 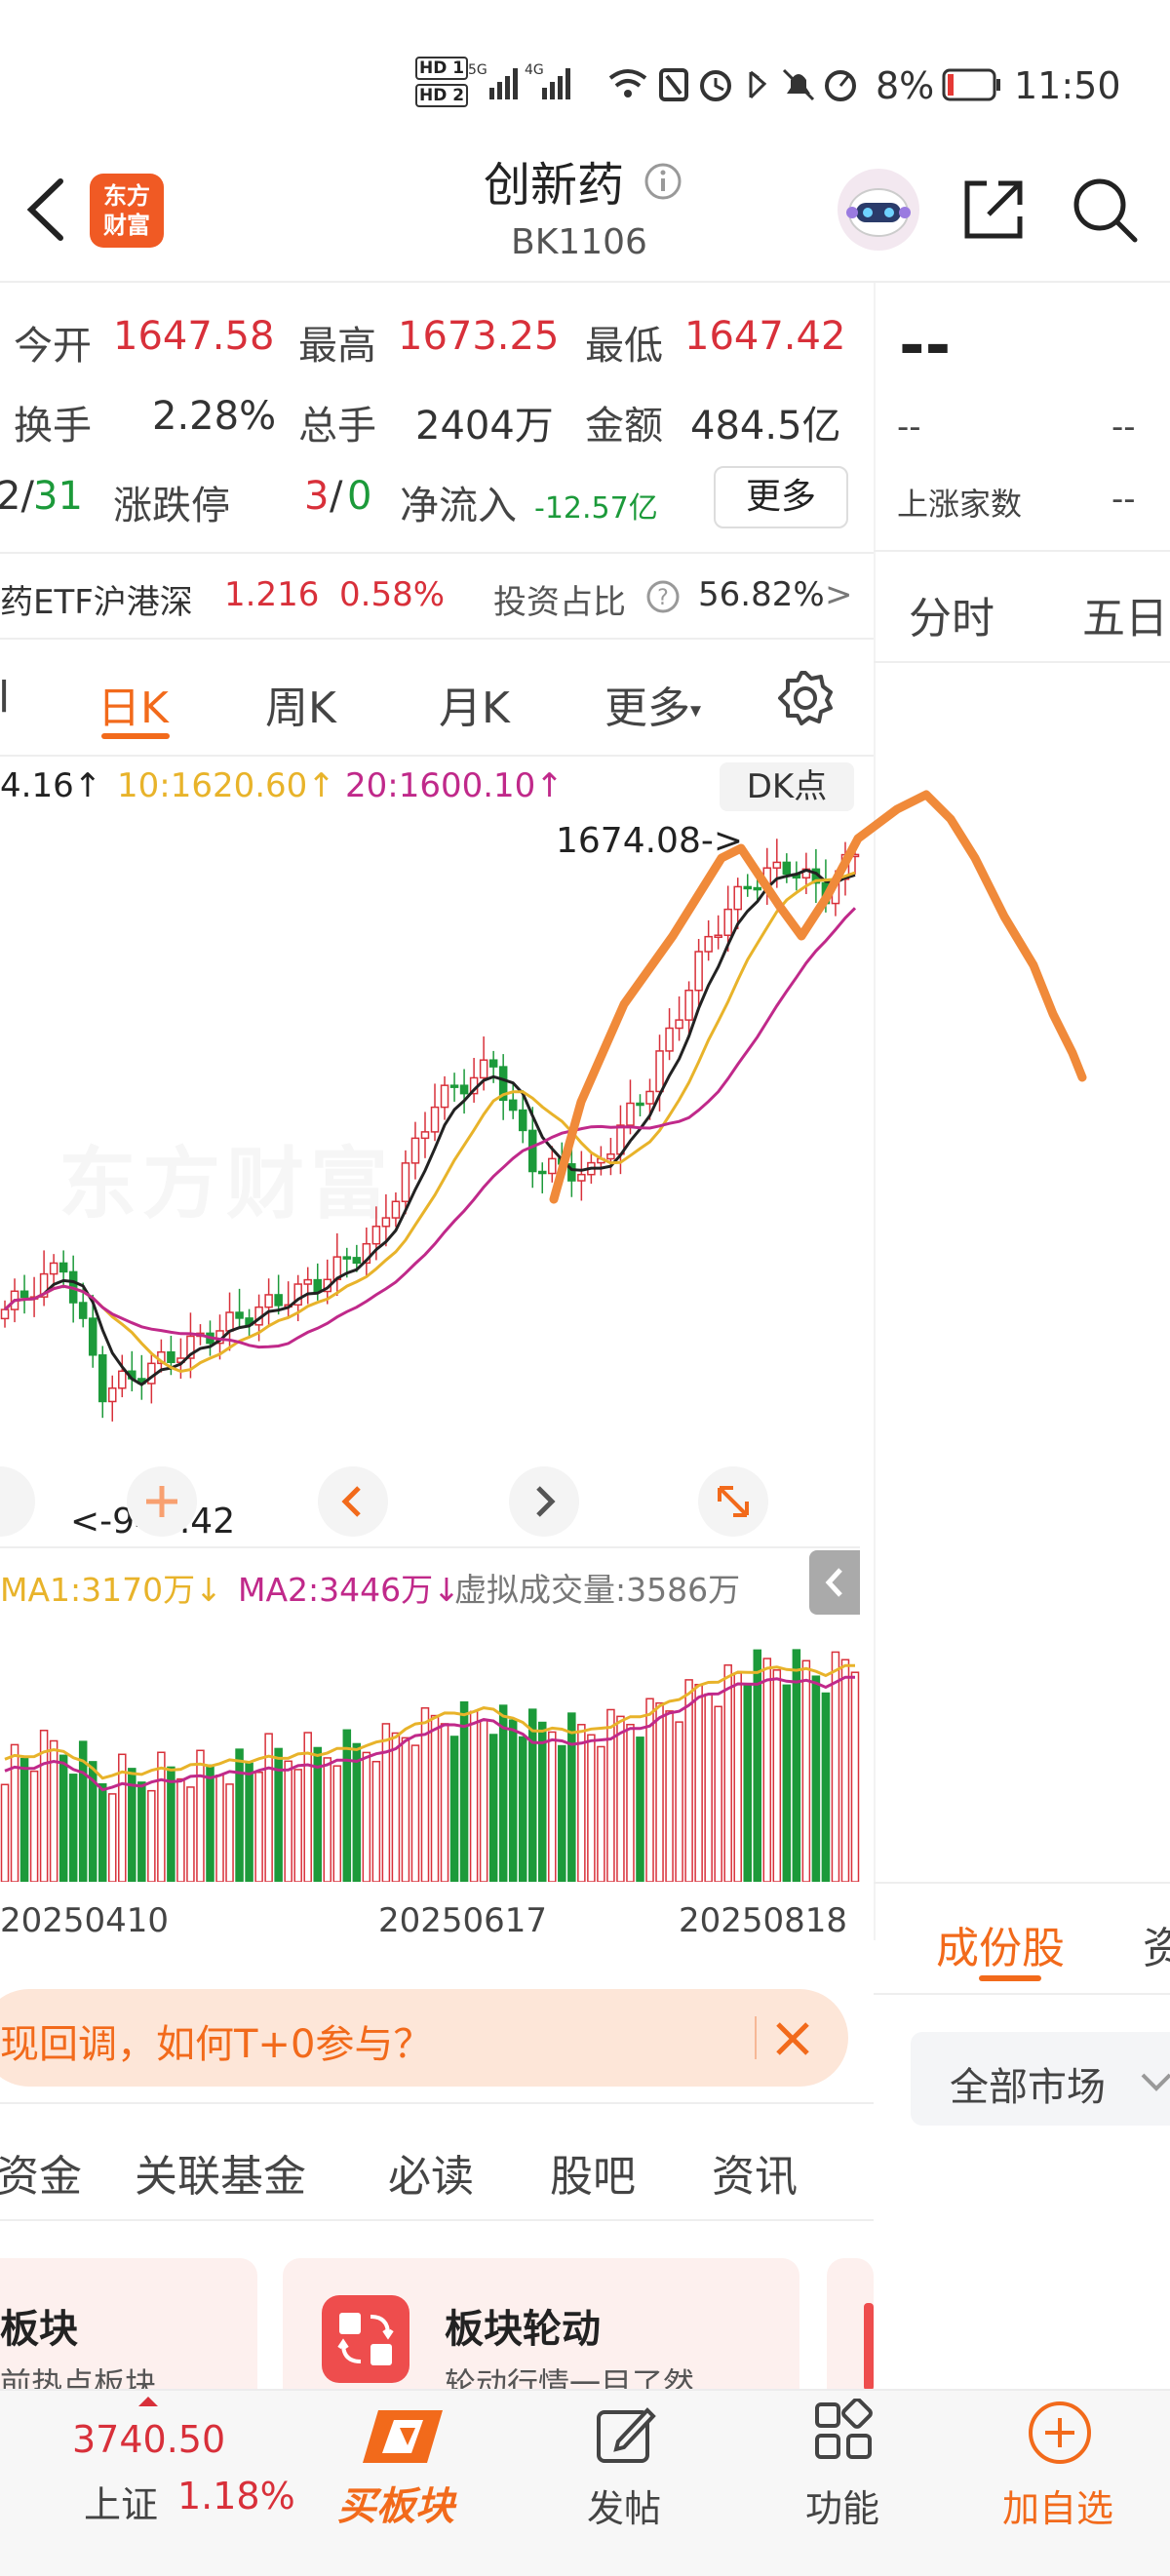 I want to click on function-grid-icon, so click(x=843, y=2431).